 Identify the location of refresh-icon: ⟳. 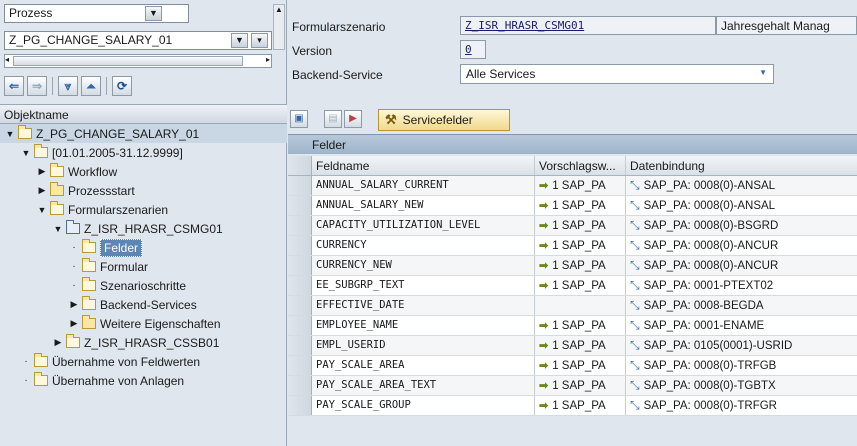
(122, 86).